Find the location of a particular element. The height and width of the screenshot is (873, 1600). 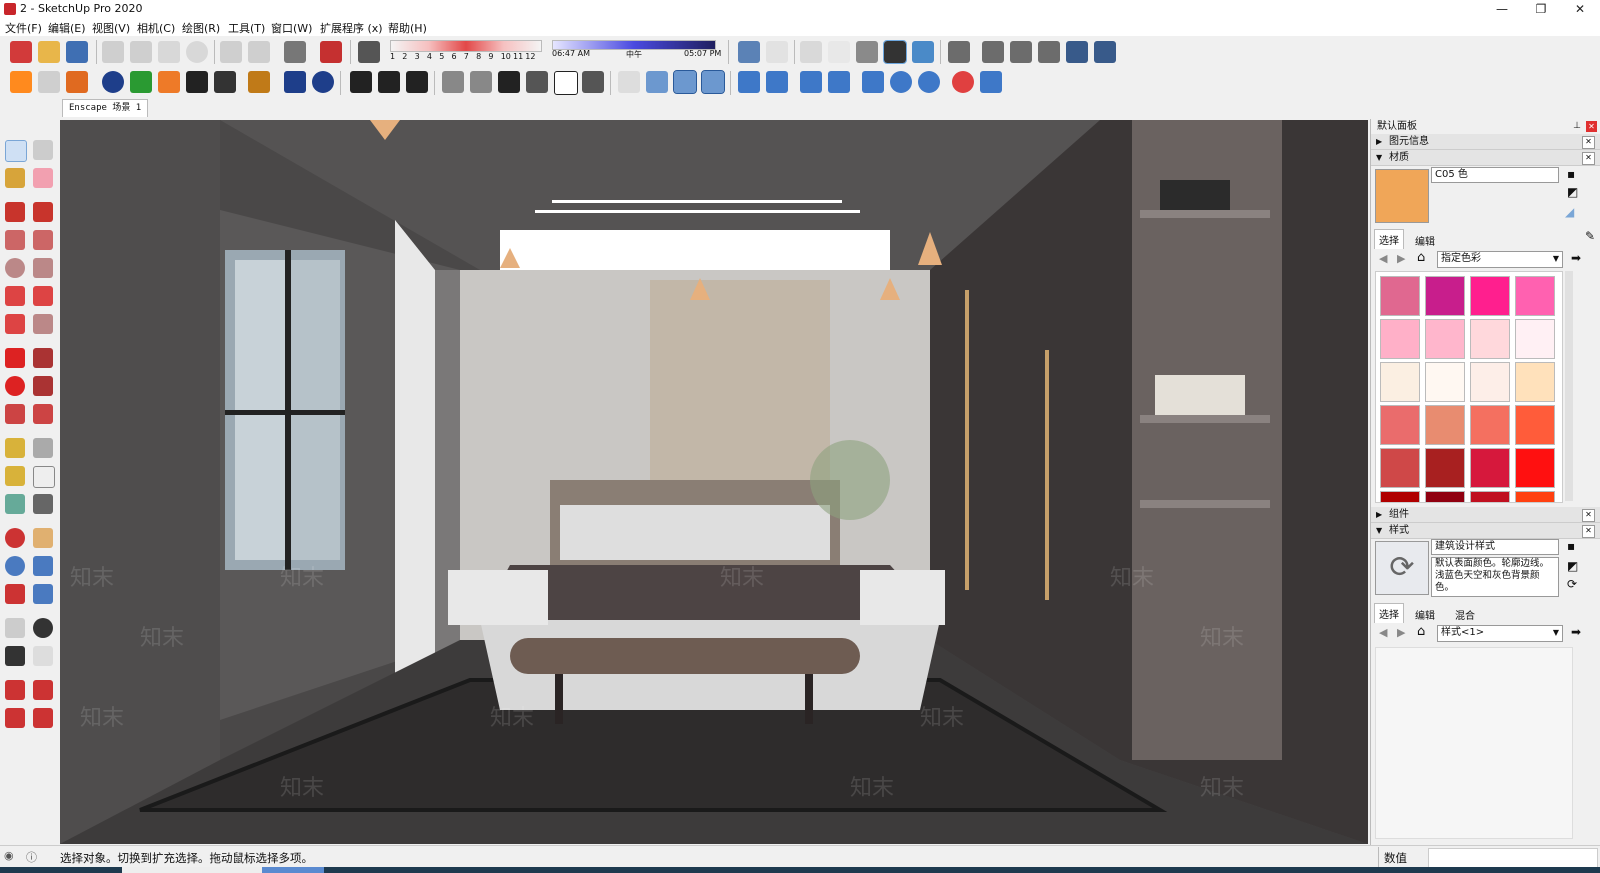

pan-icon is located at coordinates (43, 538).